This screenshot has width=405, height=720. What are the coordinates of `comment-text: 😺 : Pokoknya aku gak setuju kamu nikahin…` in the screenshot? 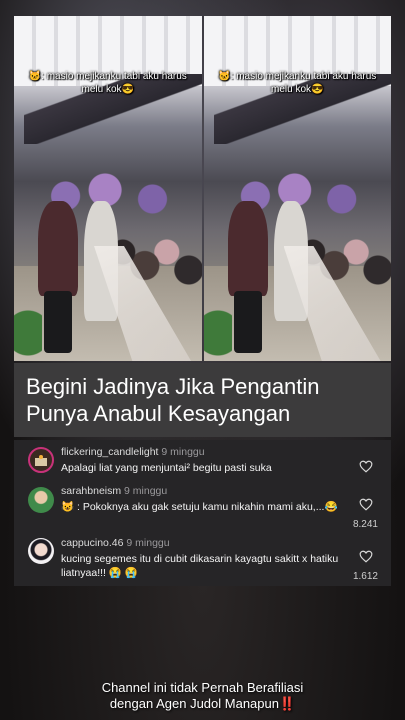 It's located at (199, 507).